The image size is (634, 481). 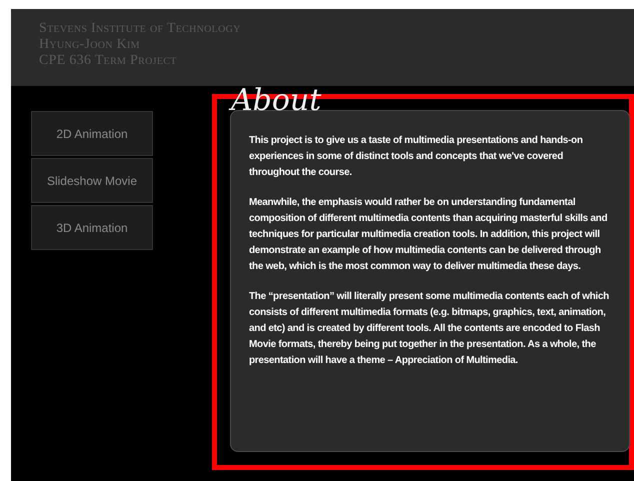 What do you see at coordinates (429, 329) in the screenshot?
I see `about-paragraph: The “presentation” will literally present some multimedia contents each of which consists of different multimedia formats (e.g. bitmaps, graphics, text, animation, and etc) and is created by different tools. All the contents are encoded to Flash Movie formats, thereby being put together in the presentation. As a whole, the presentation will have a theme – Appreciation of Multimedia.` at bounding box center [429, 329].